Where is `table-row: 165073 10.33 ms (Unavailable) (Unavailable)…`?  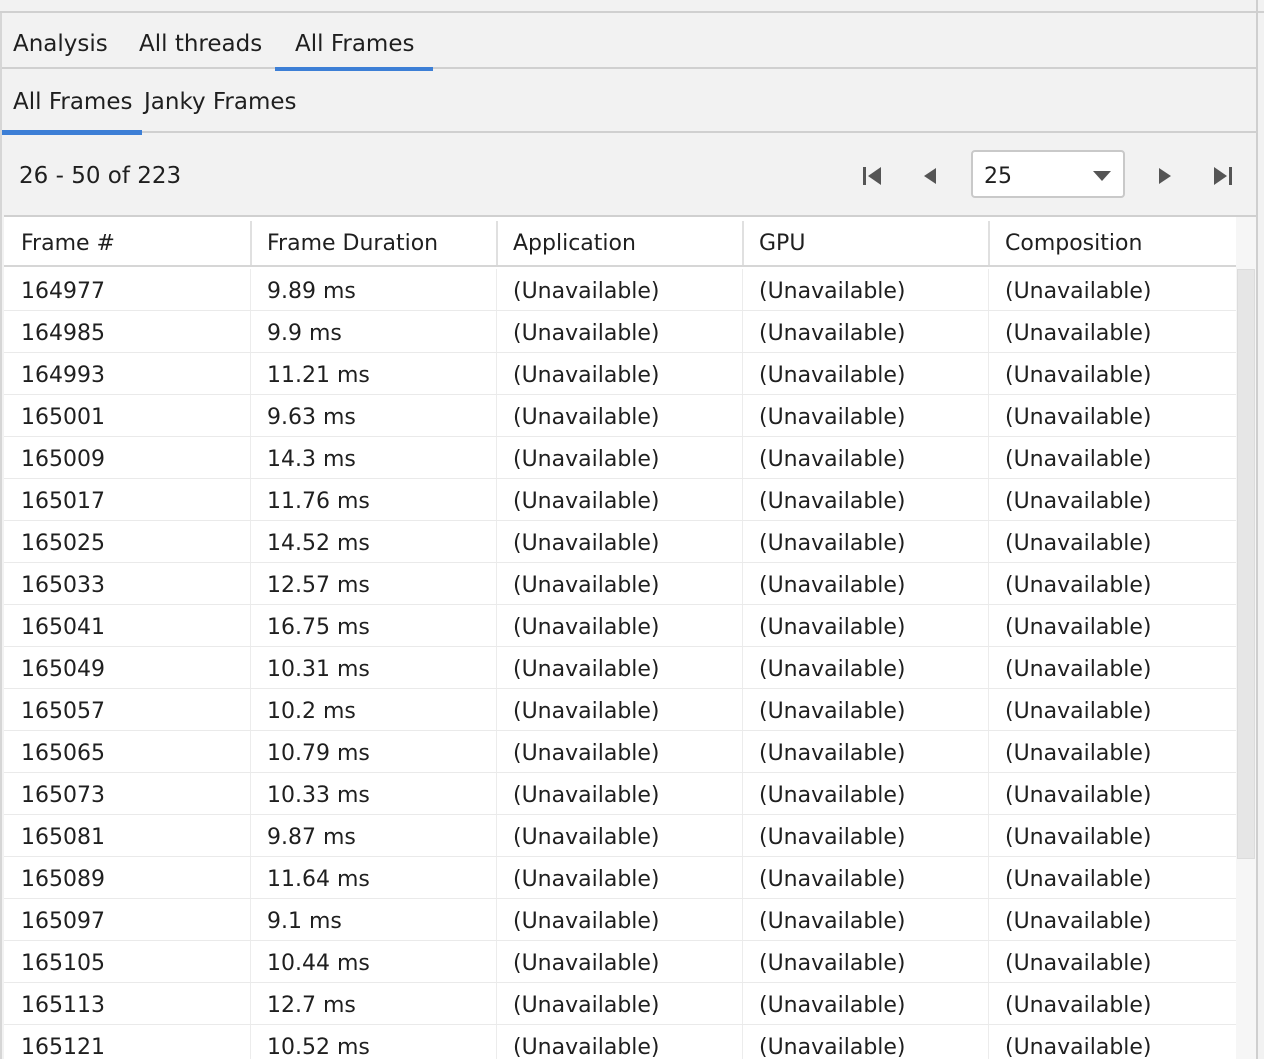
table-row: 165073 10.33 ms (Unavailable) (Unavailable)… is located at coordinates (620, 794).